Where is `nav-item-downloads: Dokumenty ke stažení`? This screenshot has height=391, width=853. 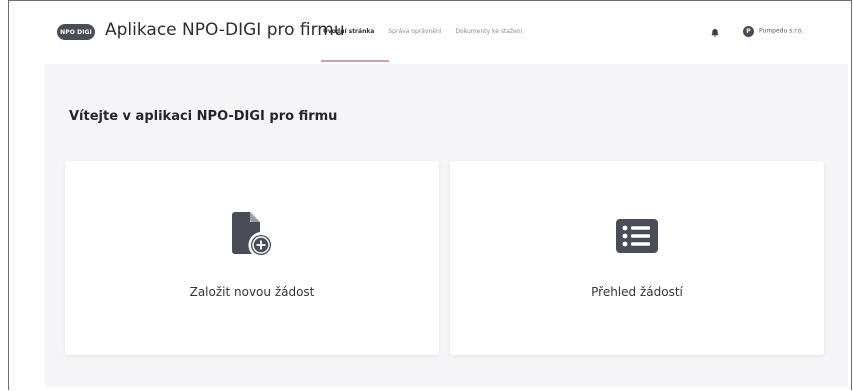 nav-item-downloads: Dokumenty ke stažení is located at coordinates (488, 31).